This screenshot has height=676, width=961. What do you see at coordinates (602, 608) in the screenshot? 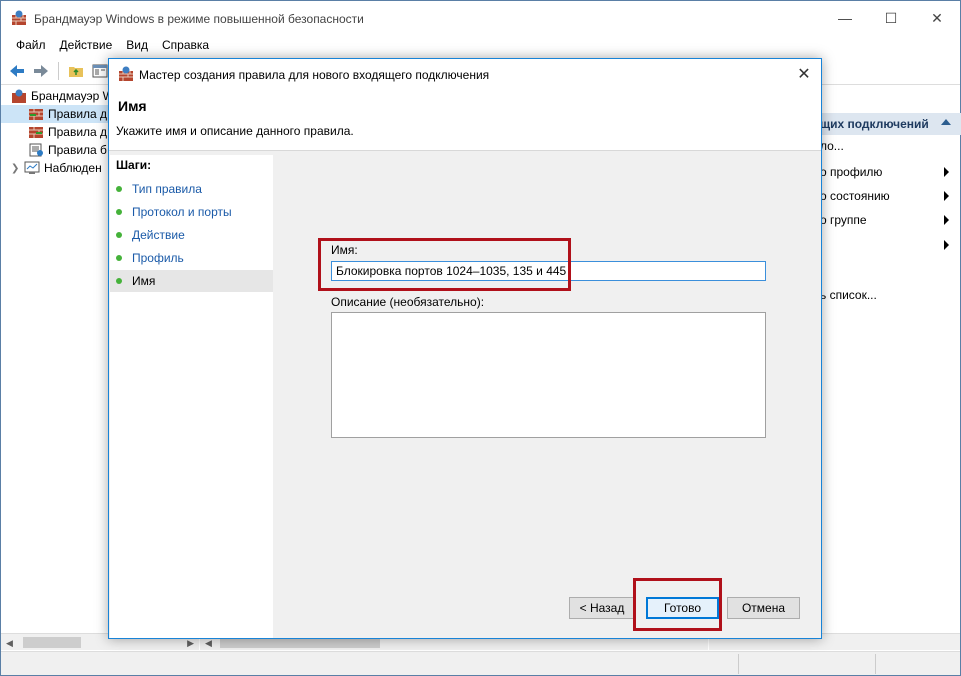
I see `back-button: < Назад` at bounding box center [602, 608].